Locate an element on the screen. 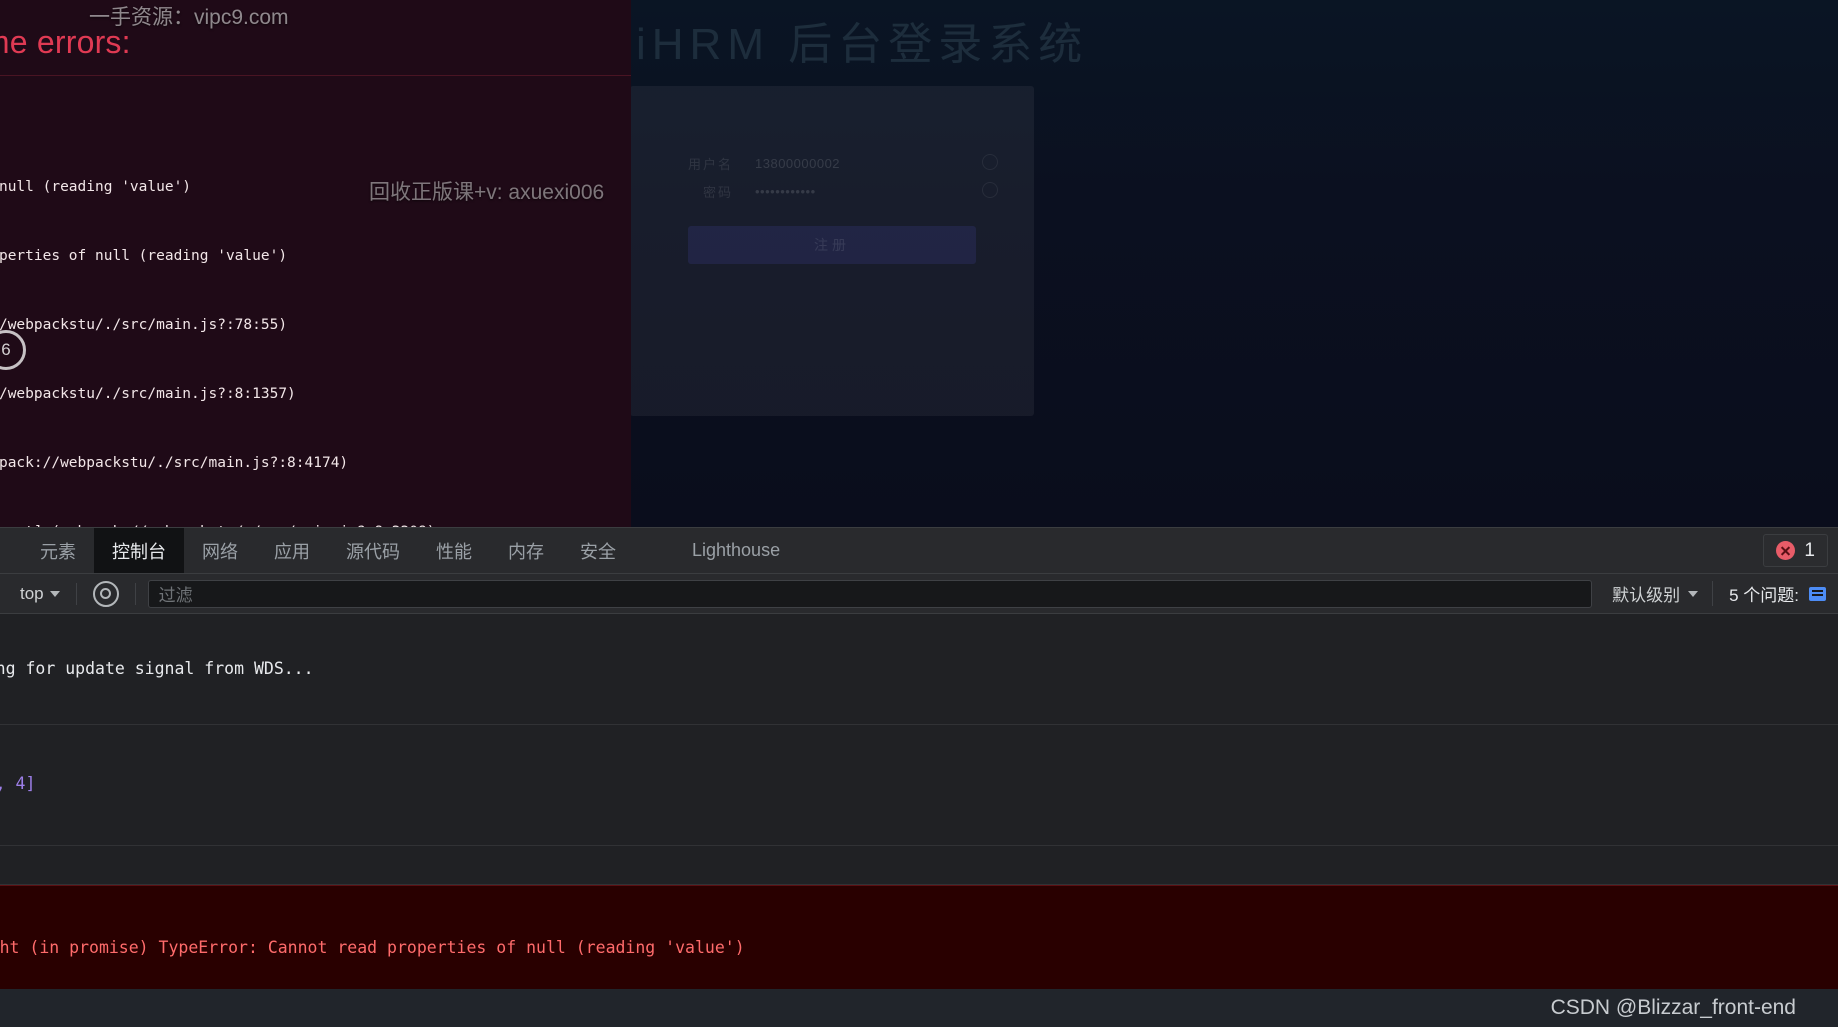 The height and width of the screenshot is (1027, 1838). tab-network: 网络 is located at coordinates (220, 550).